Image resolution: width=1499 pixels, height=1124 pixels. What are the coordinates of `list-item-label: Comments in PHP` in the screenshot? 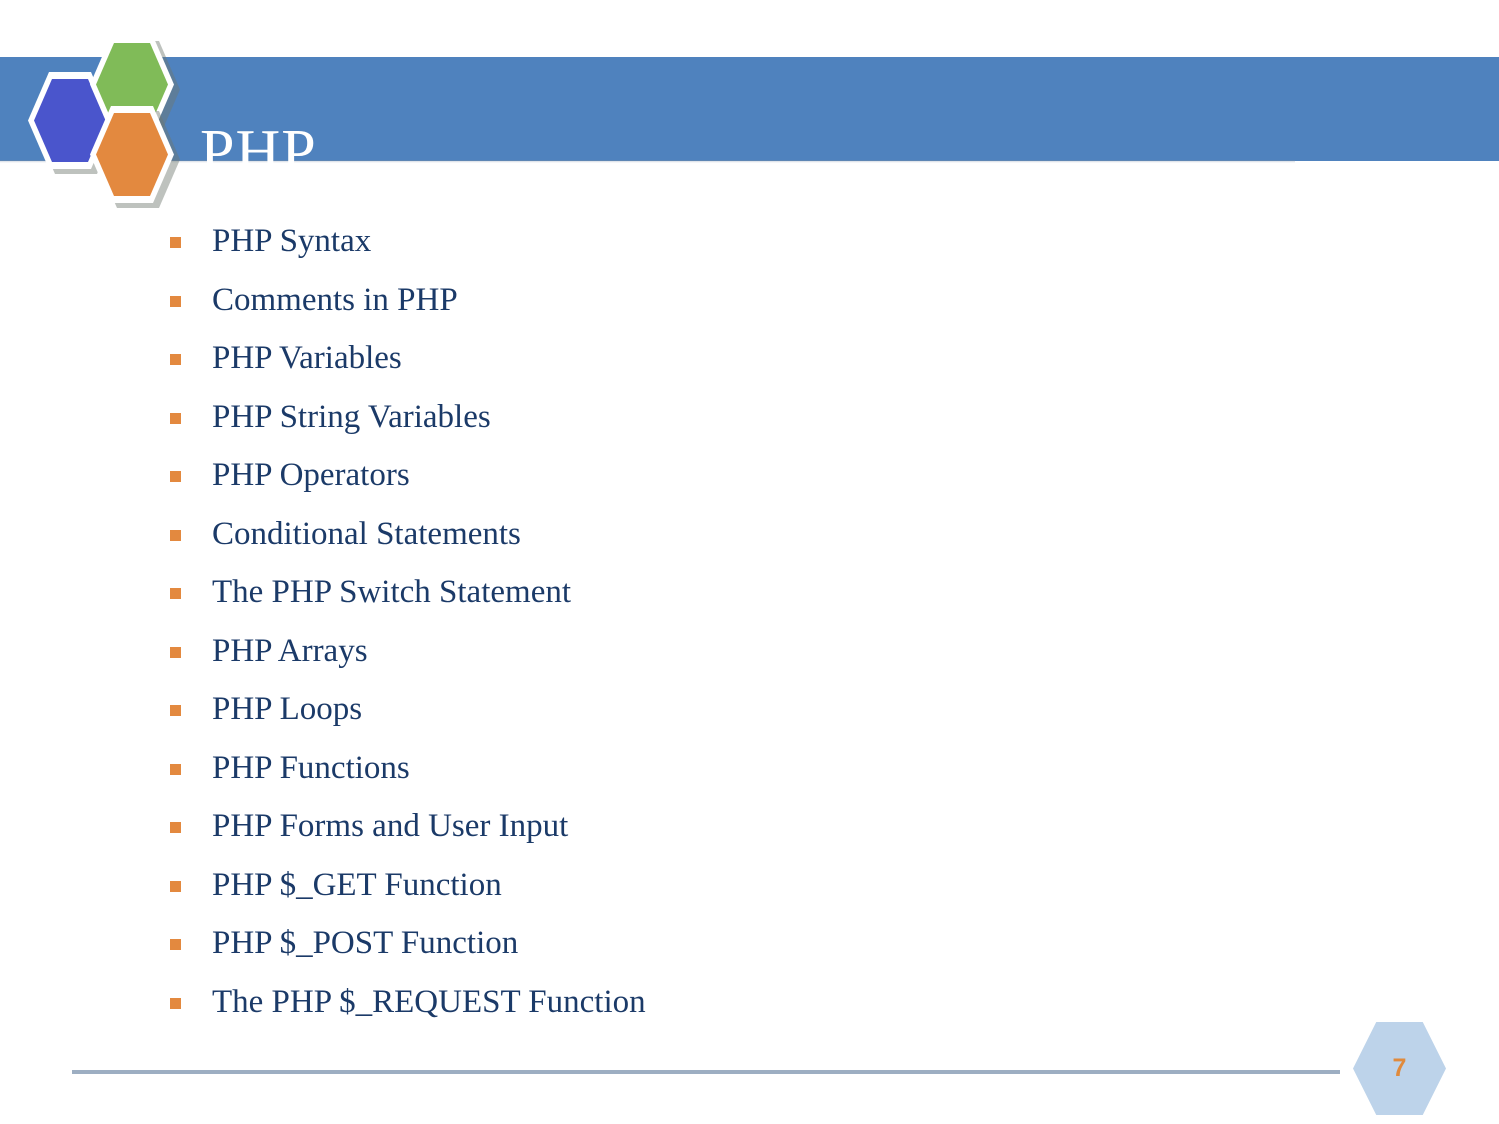 It's located at (335, 299).